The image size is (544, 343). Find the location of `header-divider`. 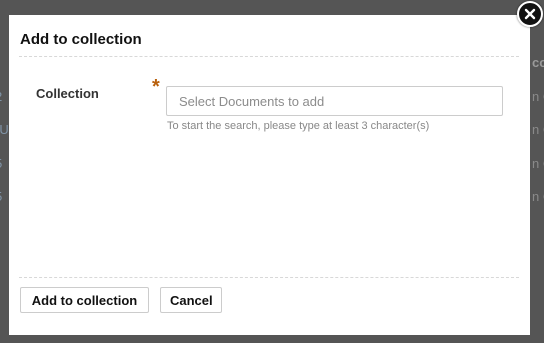

header-divider is located at coordinates (269, 56).